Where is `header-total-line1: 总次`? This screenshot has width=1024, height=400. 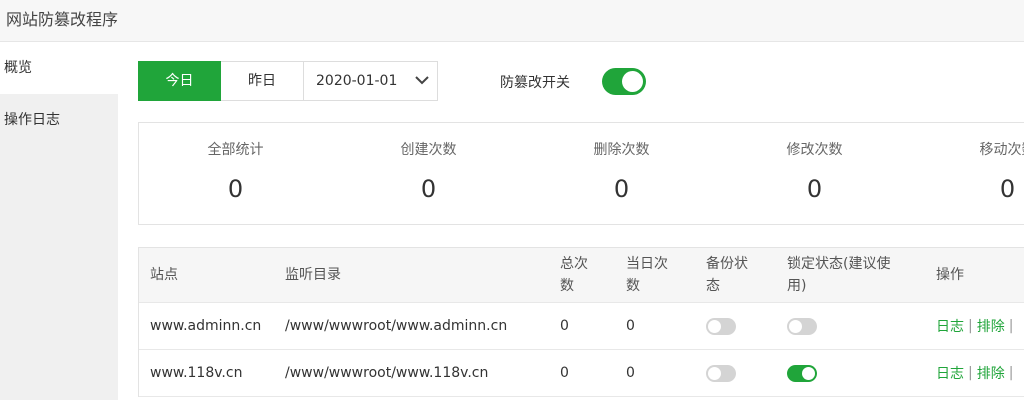
header-total-line1: 总次 is located at coordinates (574, 264).